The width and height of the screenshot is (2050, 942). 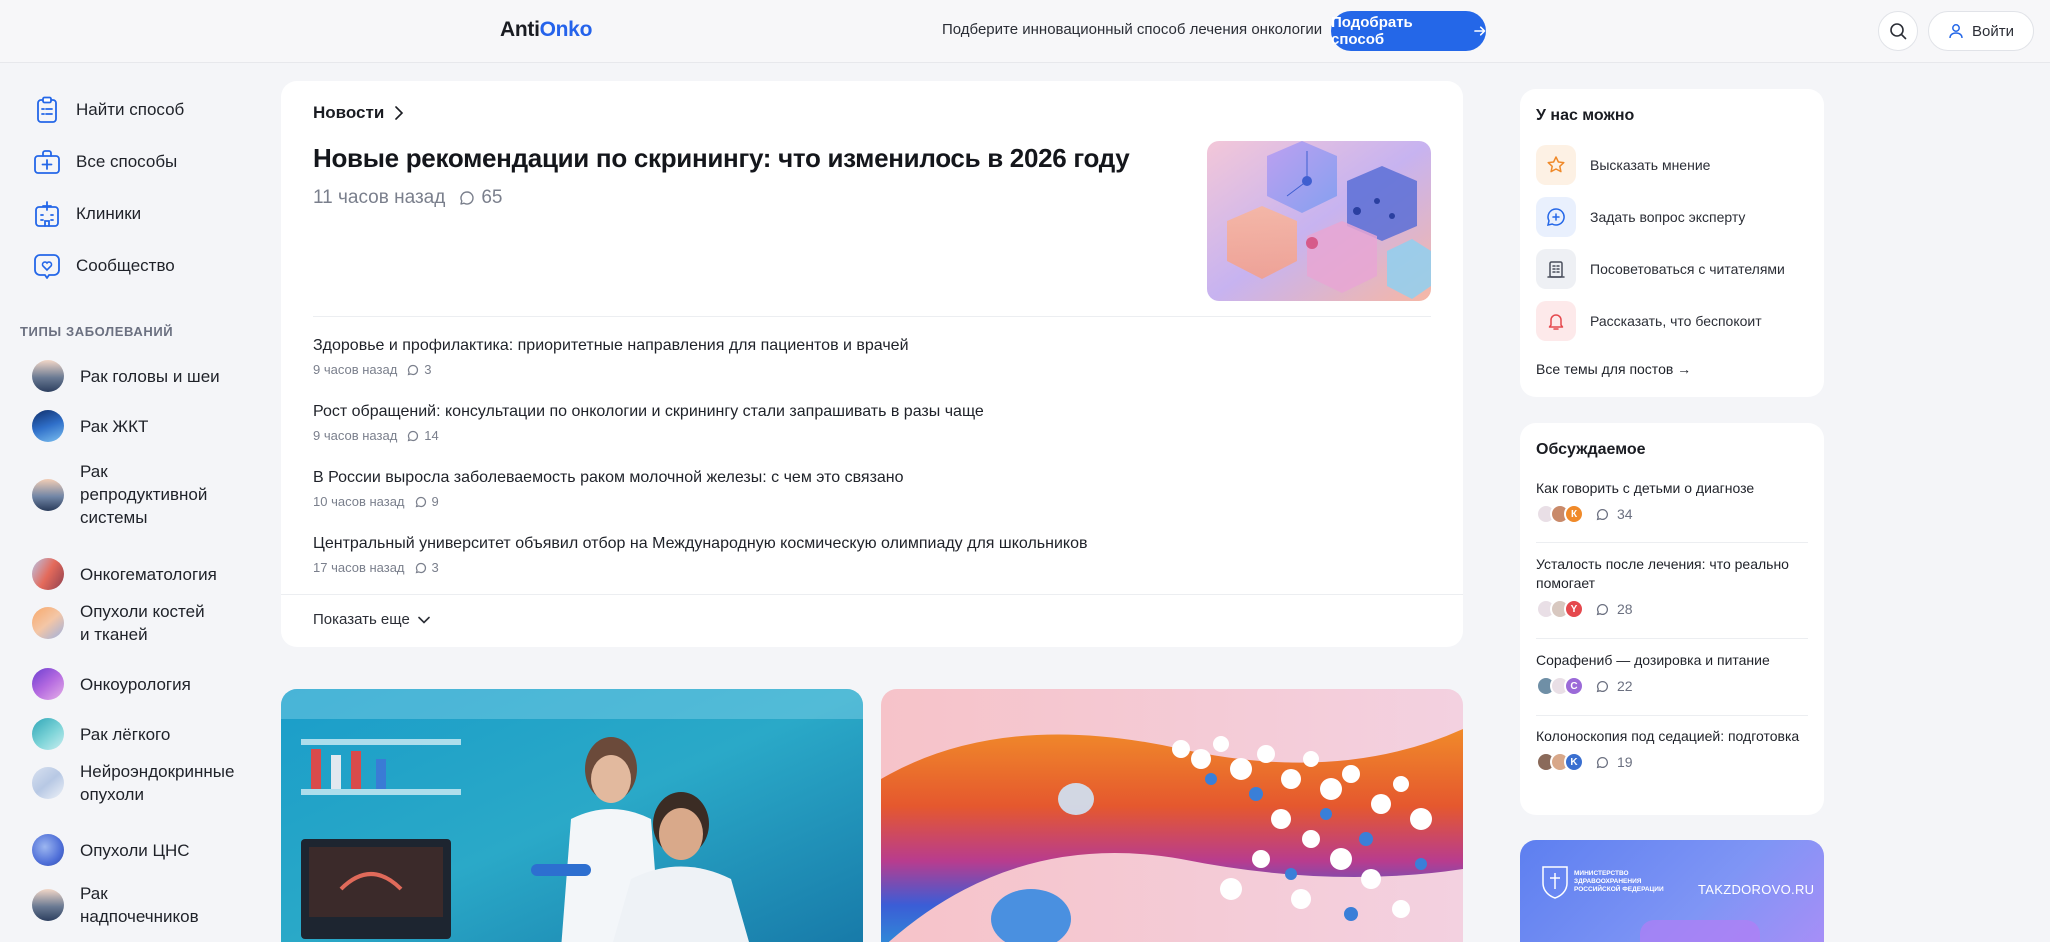 I want to click on show-more-button: Показать еще, so click(x=371, y=619).